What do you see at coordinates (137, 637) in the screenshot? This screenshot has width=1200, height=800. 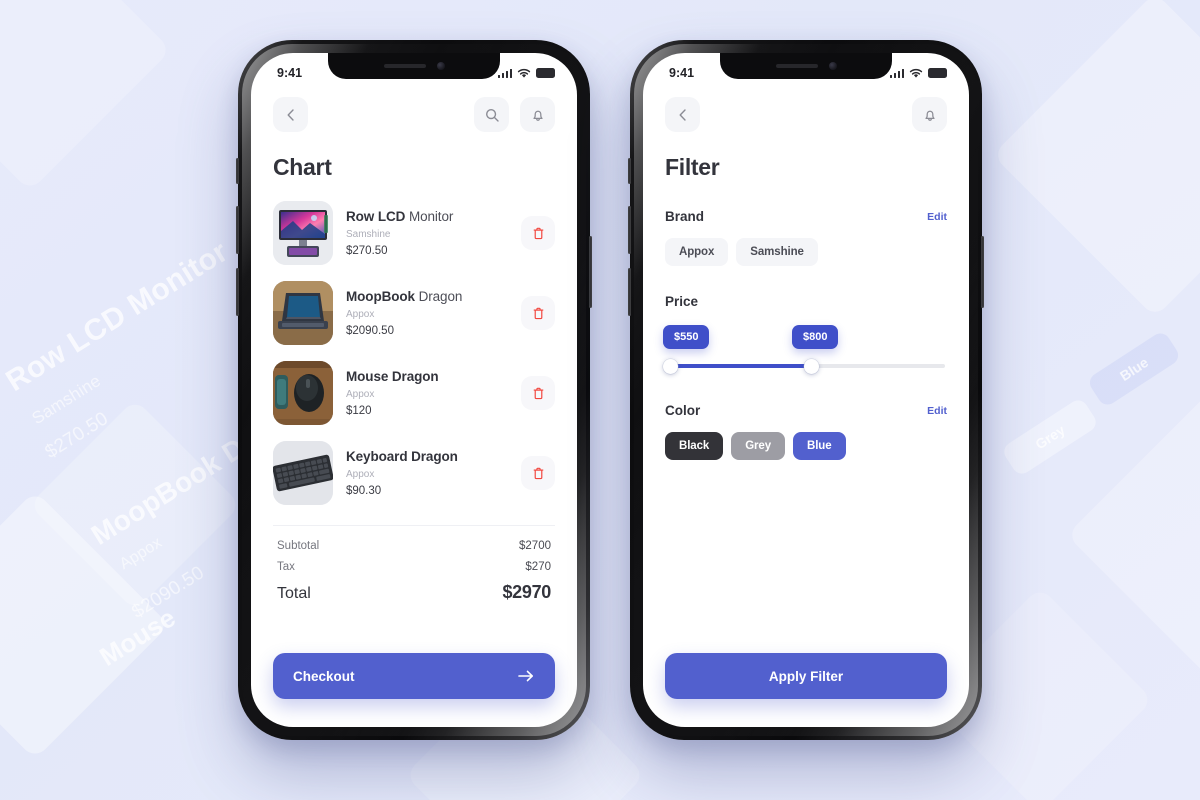 I see `watermark-text: Mouse` at bounding box center [137, 637].